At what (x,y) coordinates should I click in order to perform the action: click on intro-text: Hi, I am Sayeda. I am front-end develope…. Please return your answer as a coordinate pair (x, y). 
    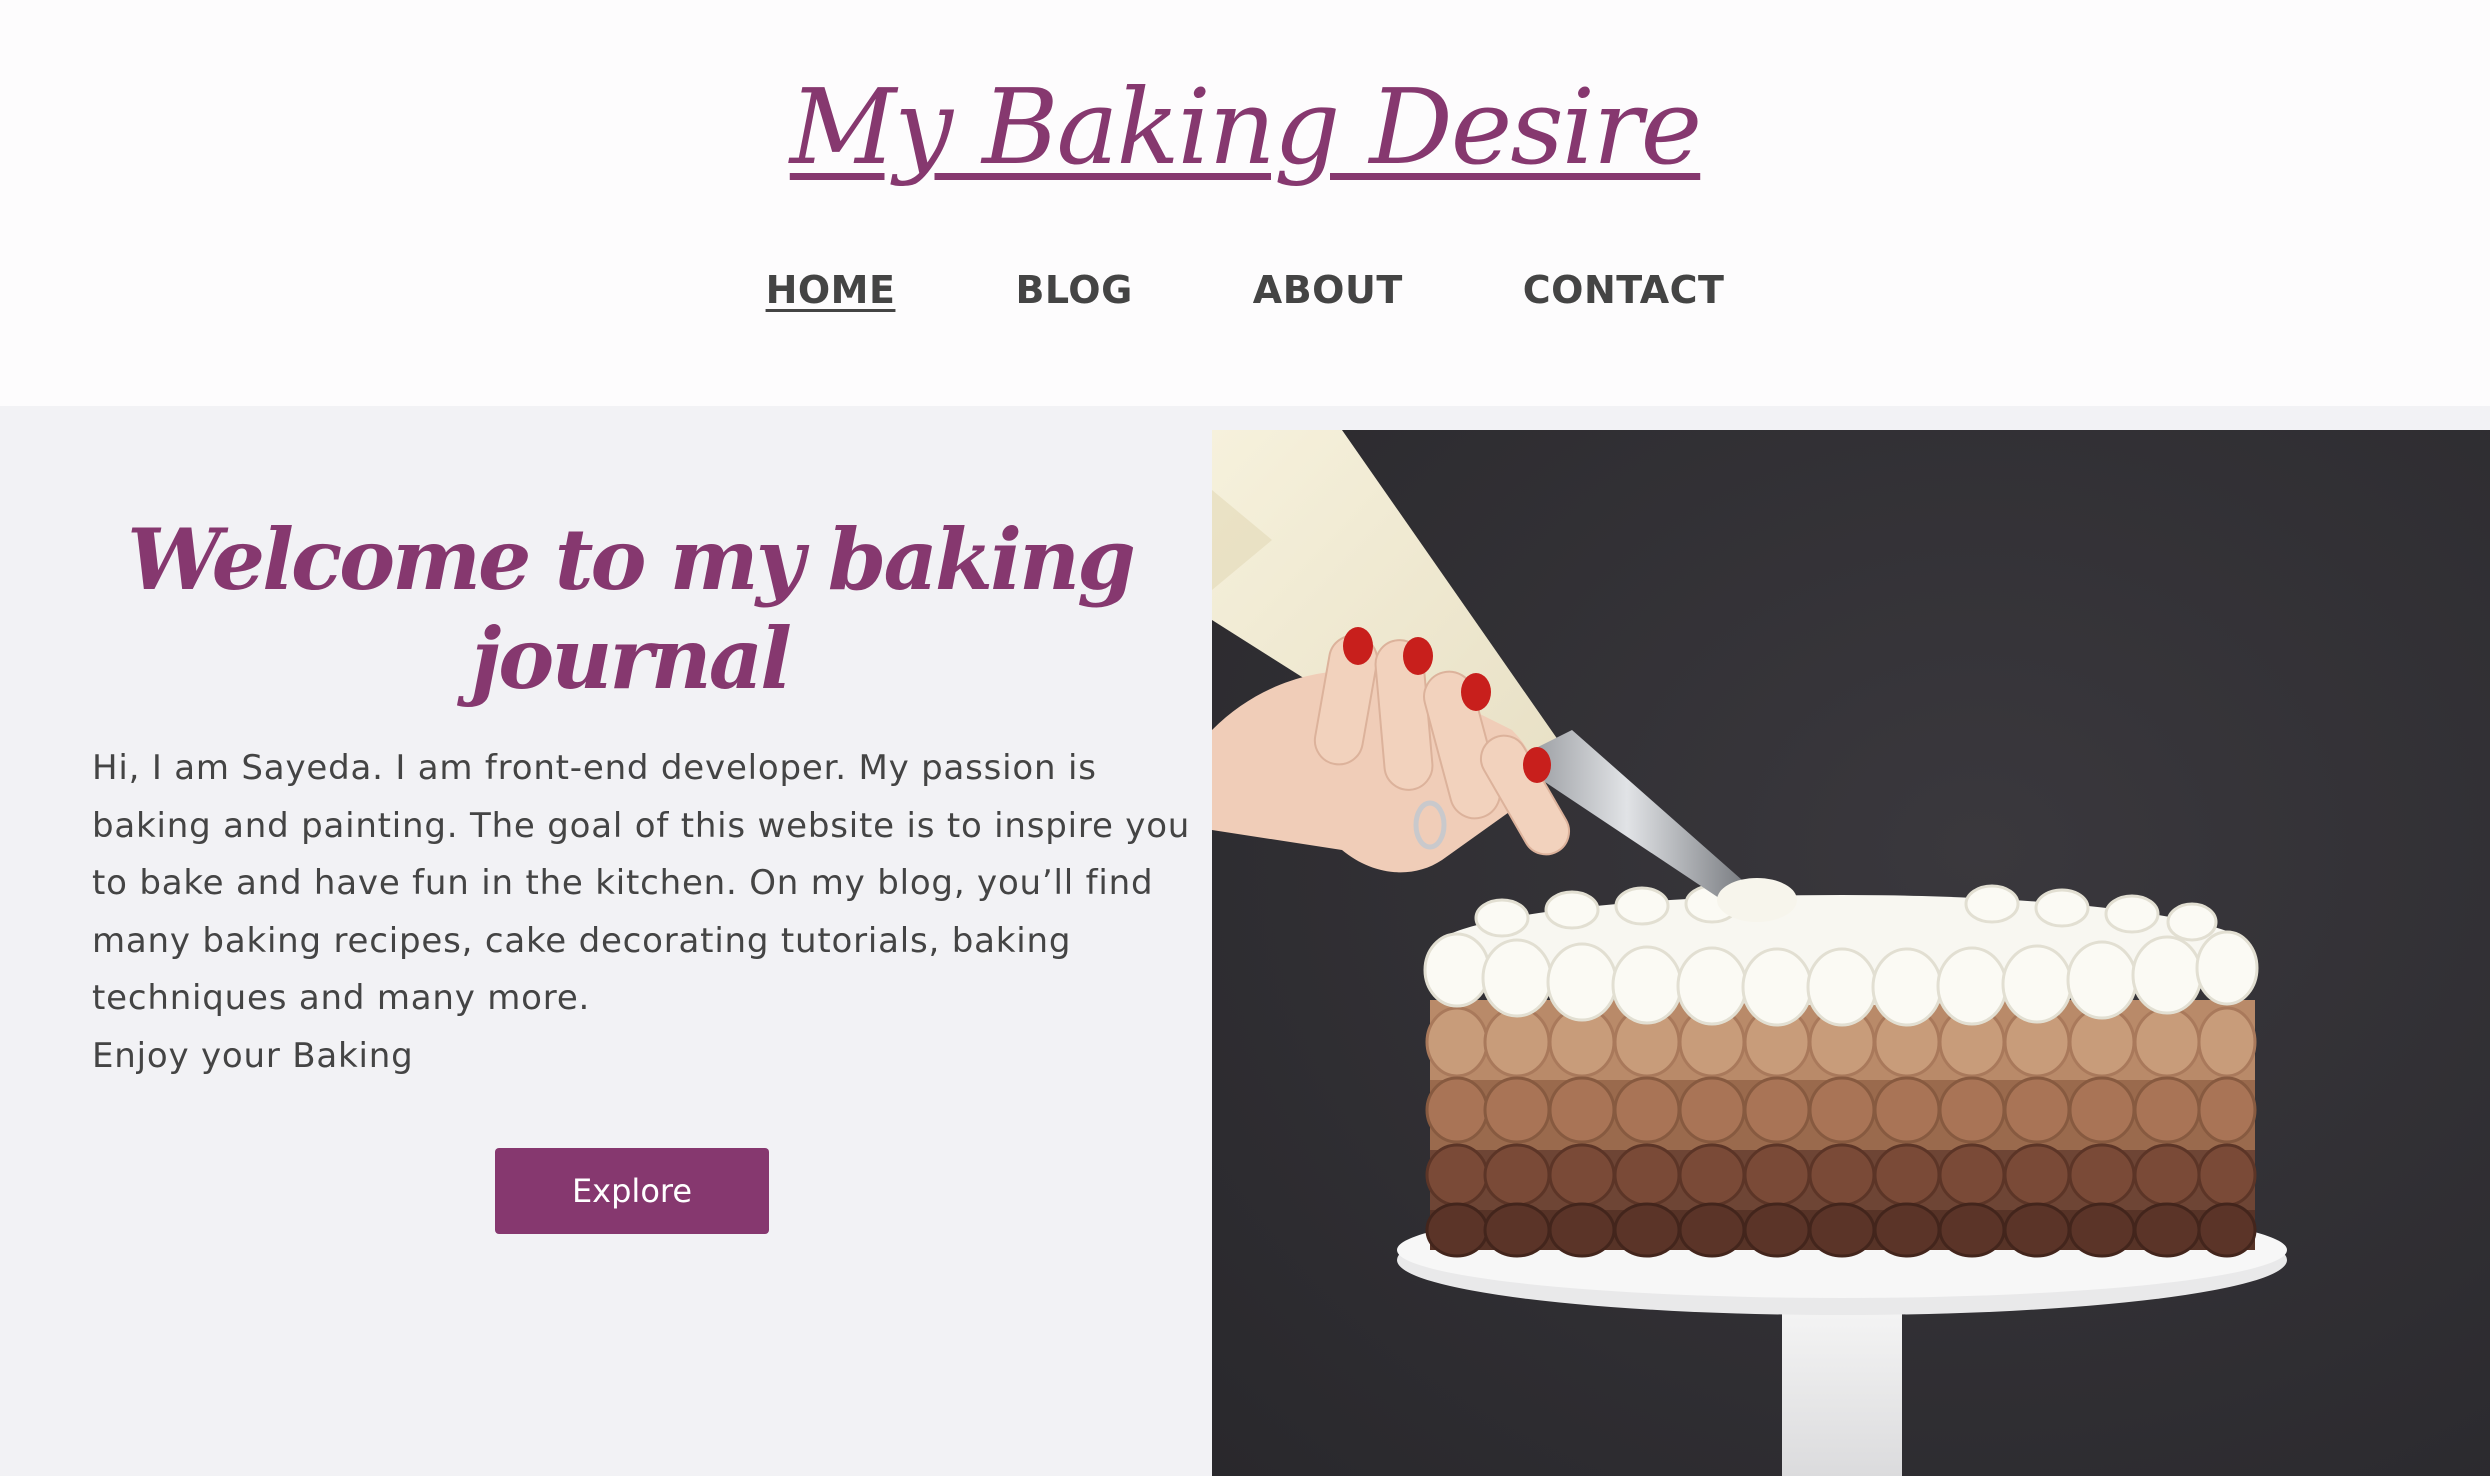
    Looking at the image, I should click on (642, 913).